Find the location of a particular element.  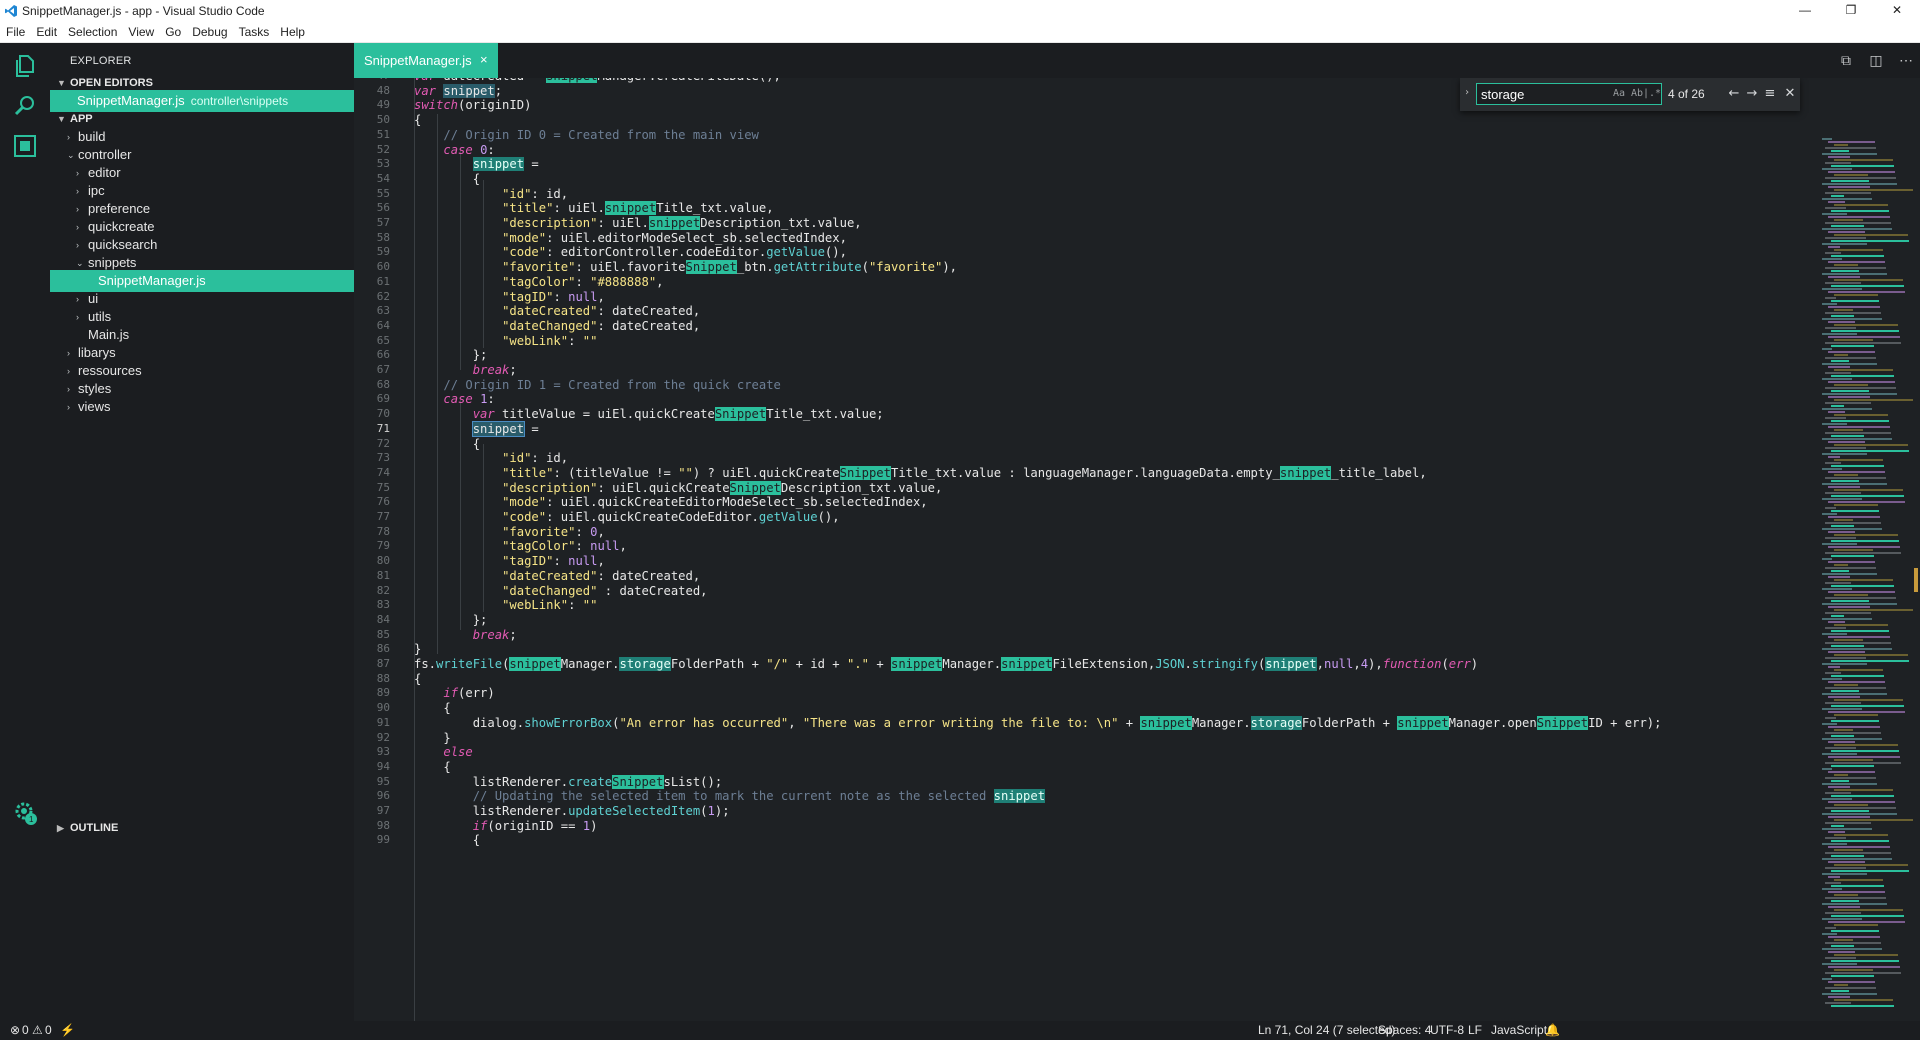

outline-header: ▶ OUTLINE is located at coordinates (202, 828).